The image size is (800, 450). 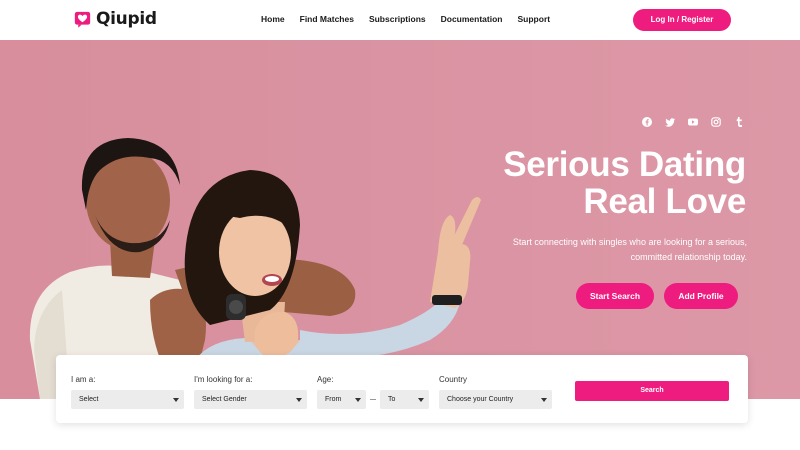 What do you see at coordinates (688, 256) in the screenshot?
I see `hero-subtitle-line-2: committed relationship today.` at bounding box center [688, 256].